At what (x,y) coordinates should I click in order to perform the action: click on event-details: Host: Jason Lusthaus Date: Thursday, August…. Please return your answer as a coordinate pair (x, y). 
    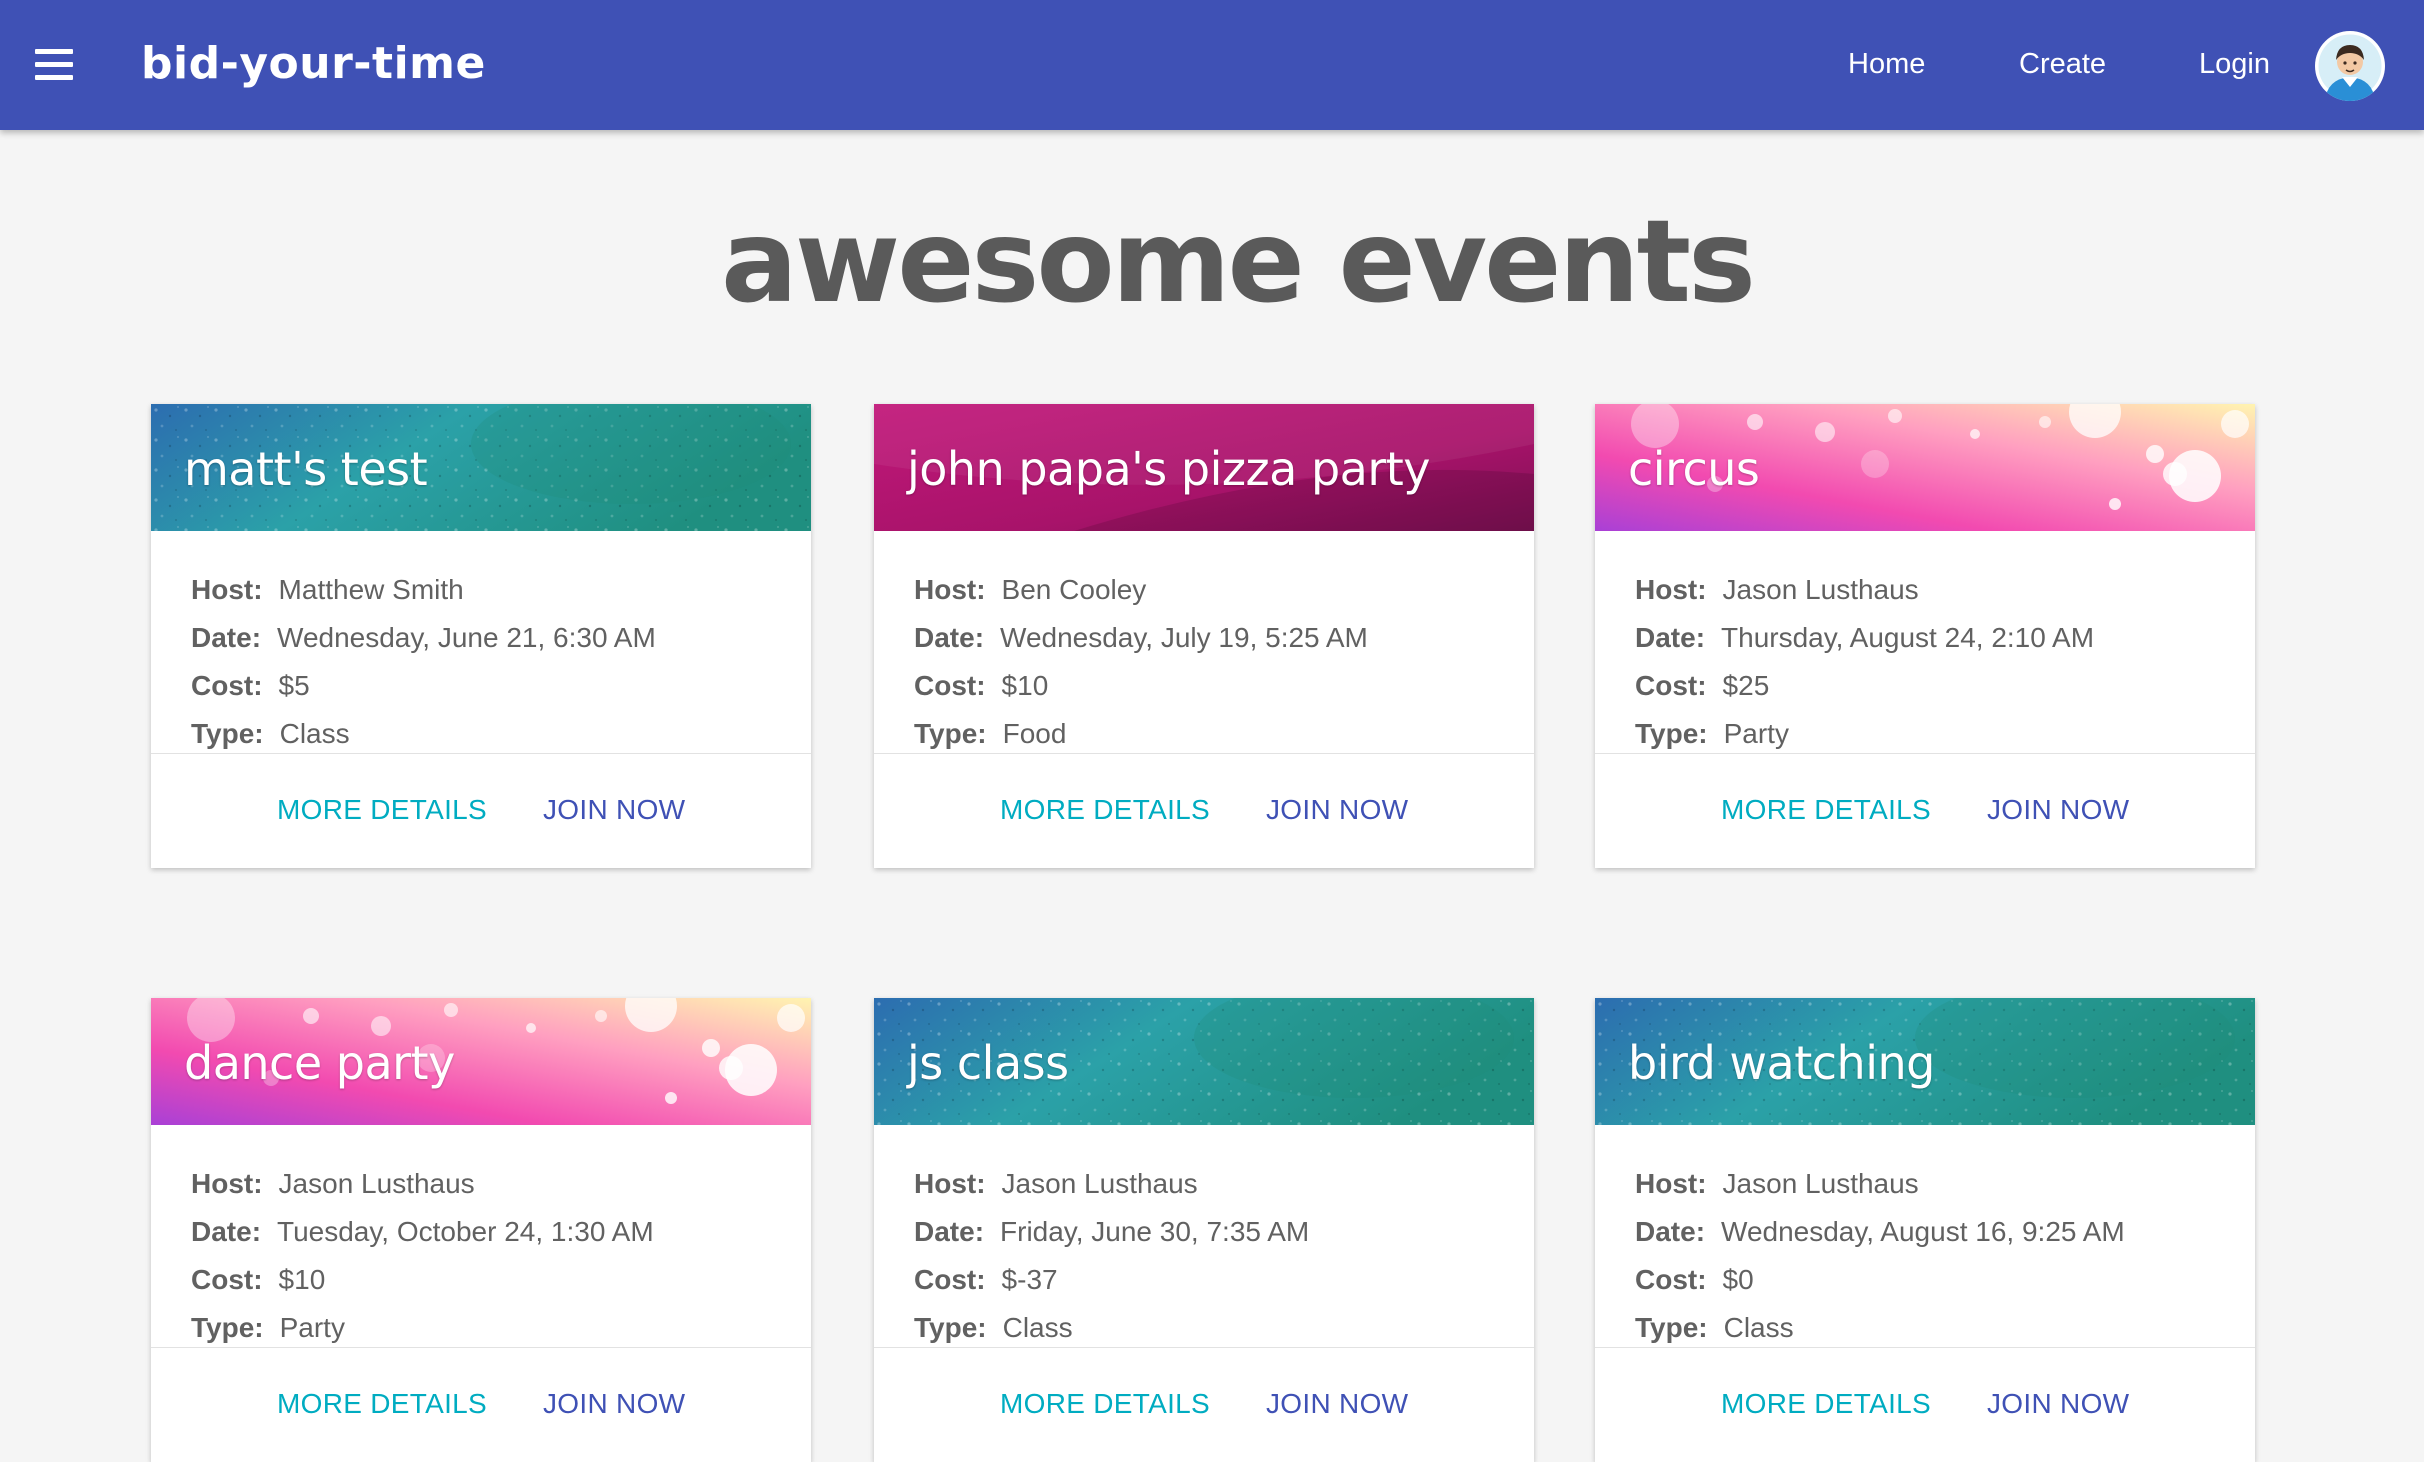
    Looking at the image, I should click on (1925, 642).